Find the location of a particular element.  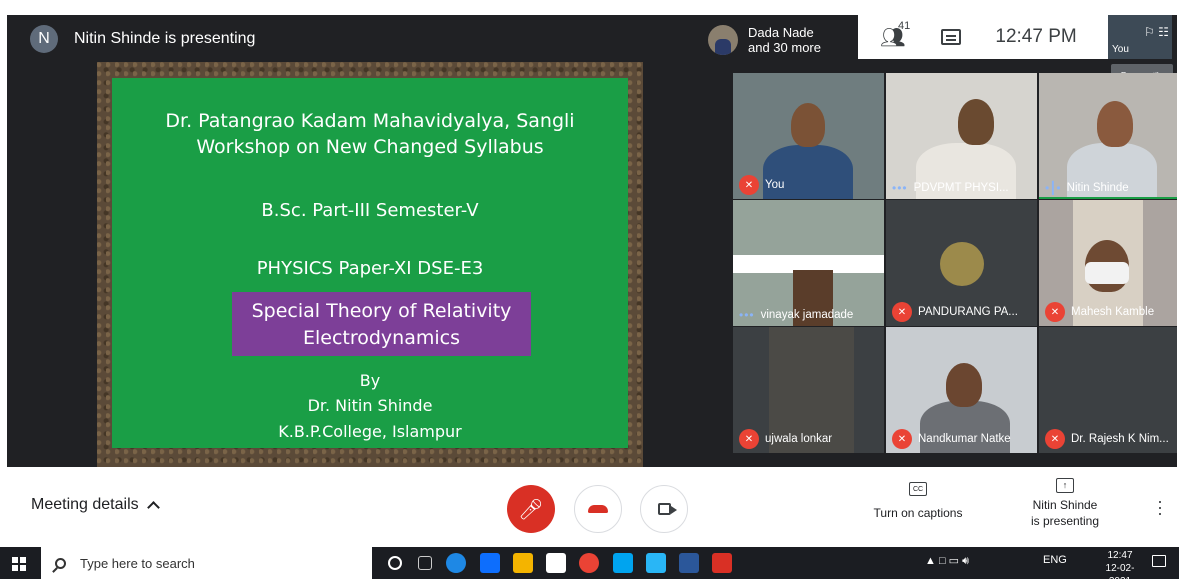

acrobat-icon is located at coordinates (722, 563).